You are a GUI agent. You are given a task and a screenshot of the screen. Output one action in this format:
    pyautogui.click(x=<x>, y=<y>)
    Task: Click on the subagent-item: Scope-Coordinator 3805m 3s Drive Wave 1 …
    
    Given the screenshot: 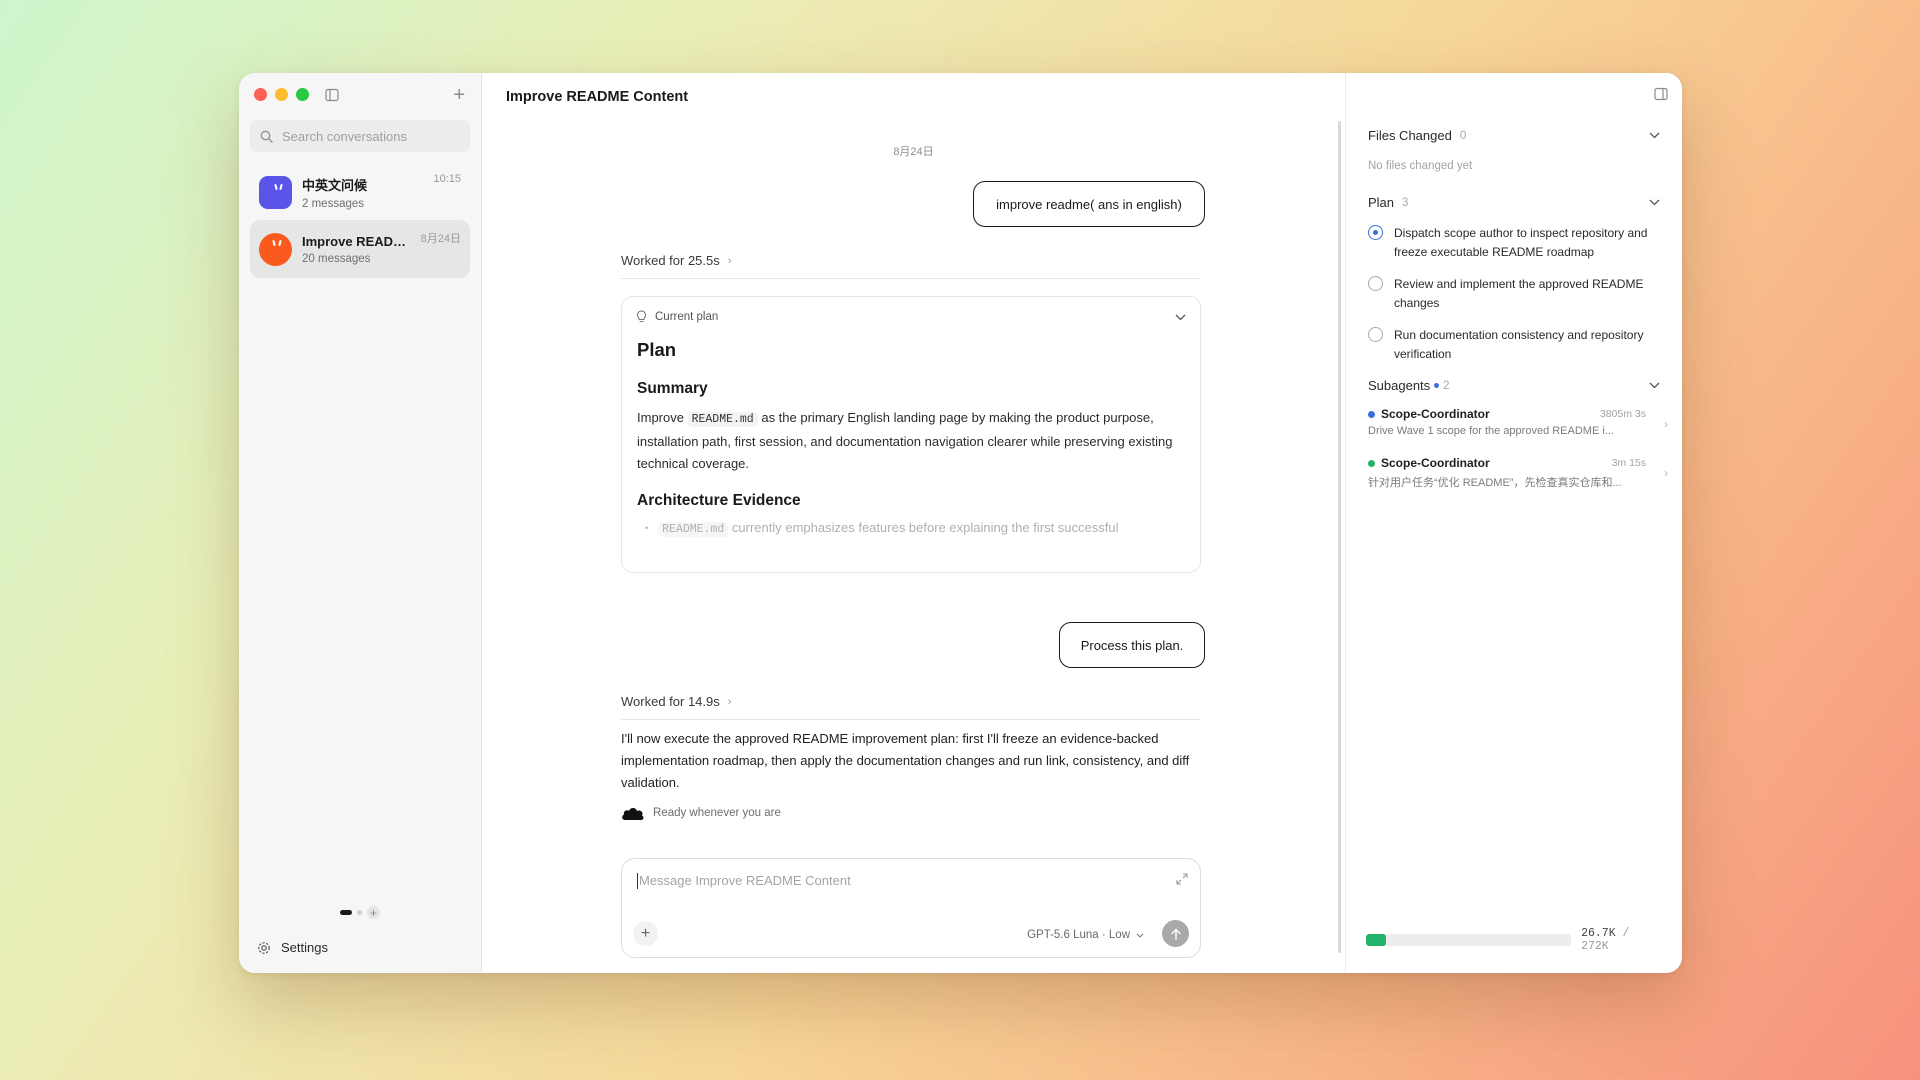 What is the action you would take?
    pyautogui.click(x=1518, y=422)
    